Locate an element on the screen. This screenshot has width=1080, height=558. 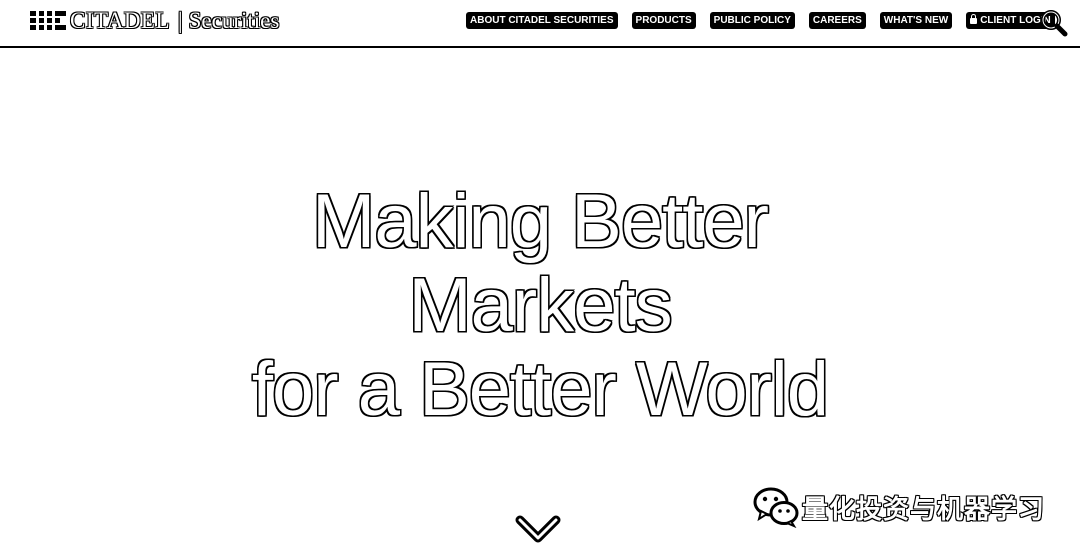
nav-products: PRODUCTS is located at coordinates (663, 20).